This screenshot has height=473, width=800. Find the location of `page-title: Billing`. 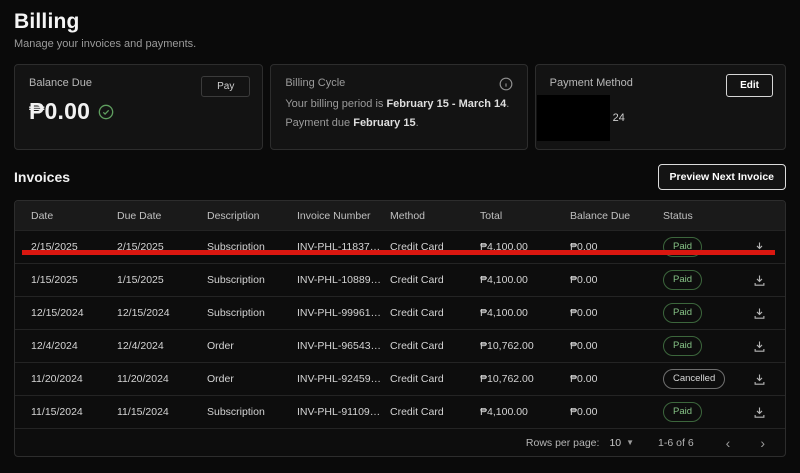

page-title: Billing is located at coordinates (47, 21).